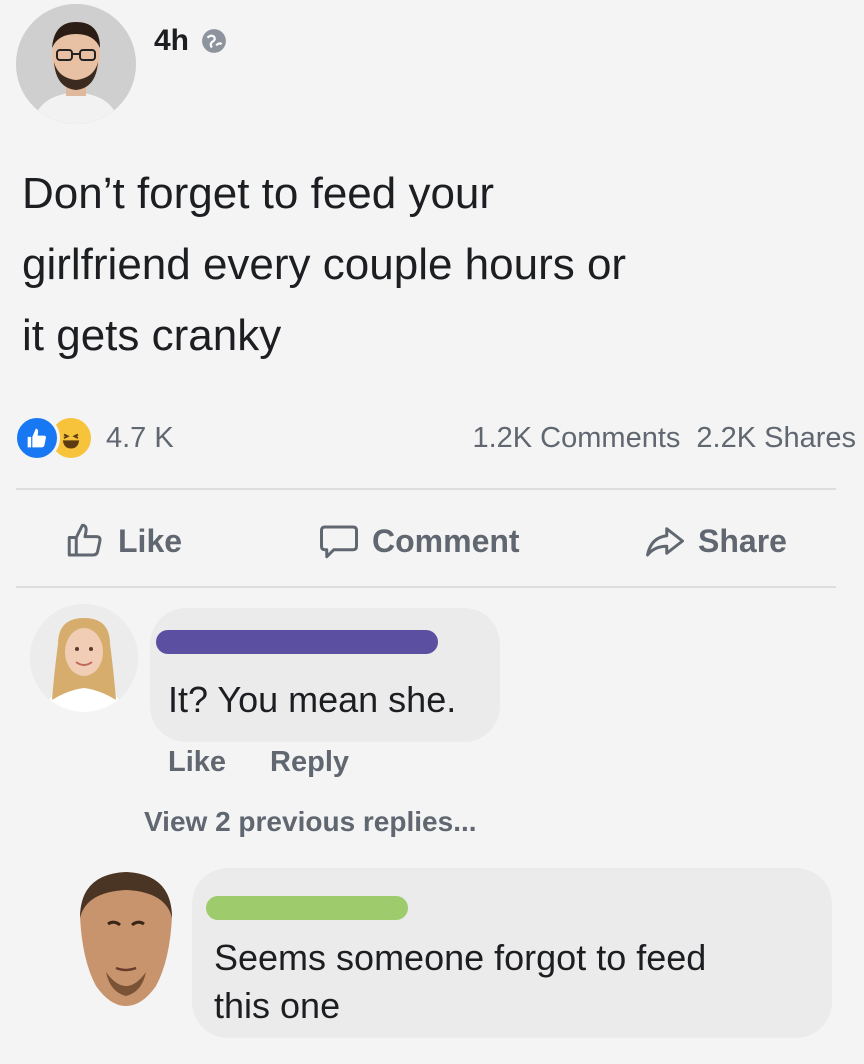  What do you see at coordinates (84, 540) in the screenshot?
I see `thumbs-up-icon` at bounding box center [84, 540].